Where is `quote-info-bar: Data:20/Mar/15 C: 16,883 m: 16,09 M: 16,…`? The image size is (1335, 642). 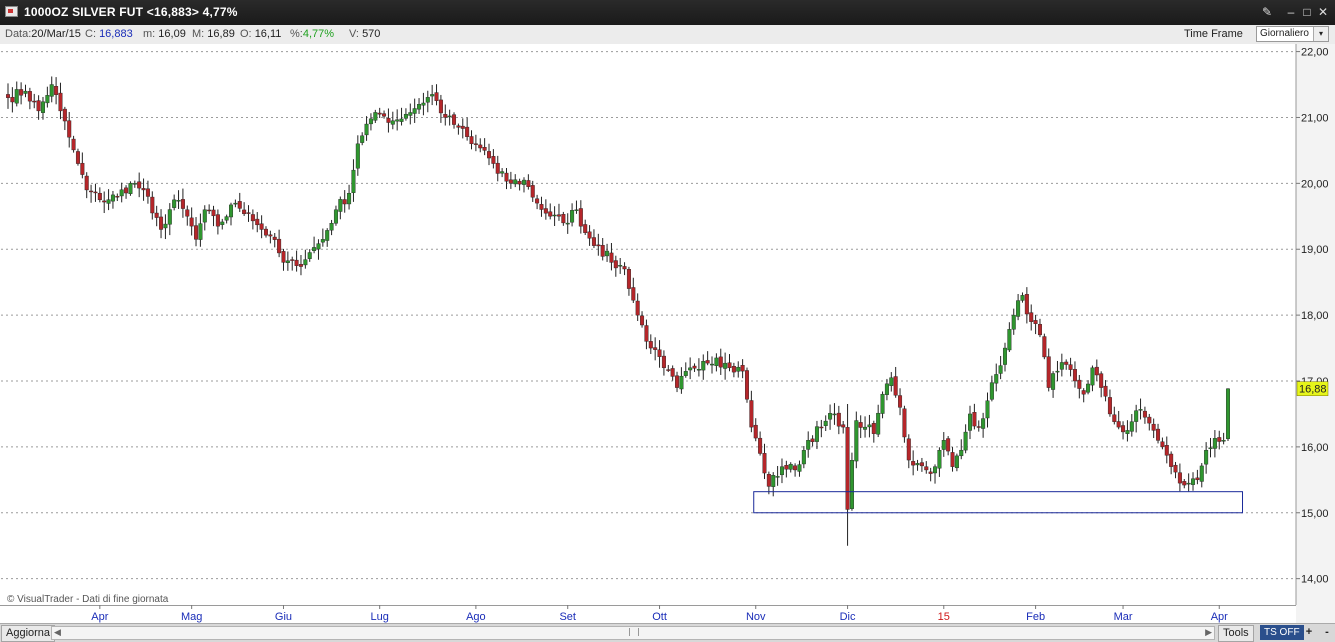 quote-info-bar: Data:20/Mar/15 C: 16,883 m: 16,09 M: 16,… is located at coordinates (667, 35).